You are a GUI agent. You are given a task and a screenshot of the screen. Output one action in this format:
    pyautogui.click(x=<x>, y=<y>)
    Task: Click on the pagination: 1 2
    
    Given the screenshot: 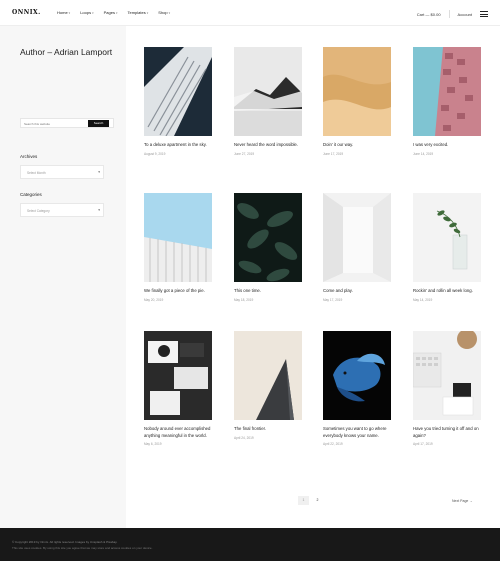 What is the action you would take?
    pyautogui.click(x=310, y=500)
    